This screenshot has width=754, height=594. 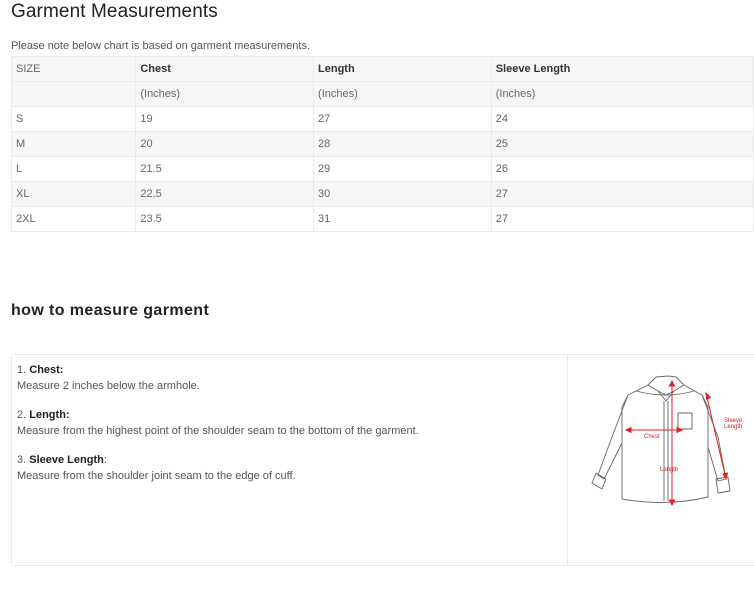 What do you see at coordinates (402, 119) in the screenshot?
I see `length-cell: 27` at bounding box center [402, 119].